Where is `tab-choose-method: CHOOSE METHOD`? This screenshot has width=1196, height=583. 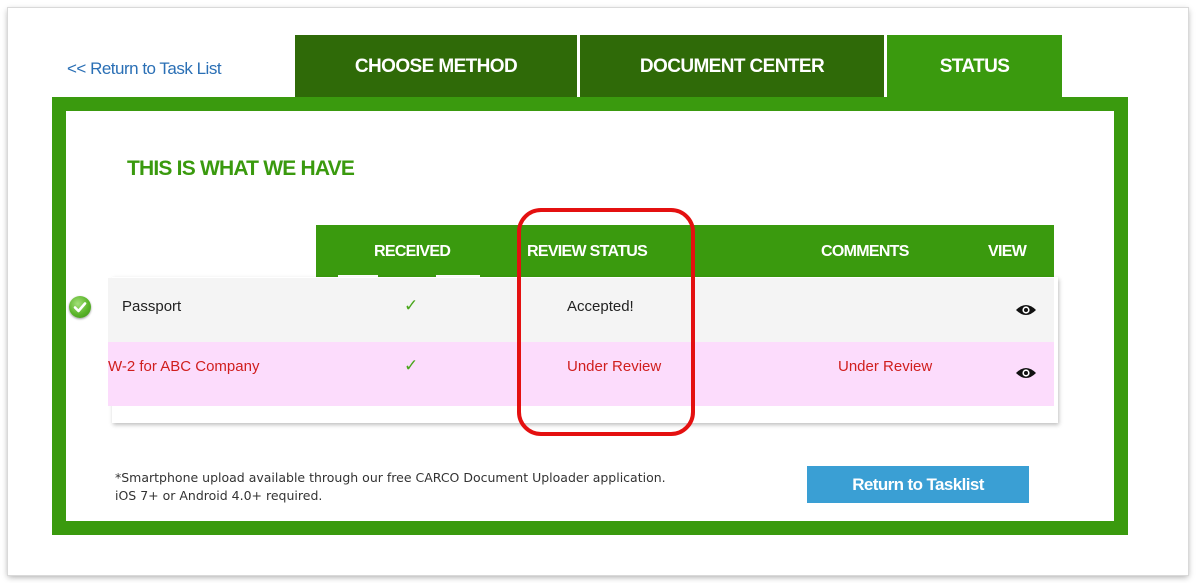 tab-choose-method: CHOOSE METHOD is located at coordinates (436, 67).